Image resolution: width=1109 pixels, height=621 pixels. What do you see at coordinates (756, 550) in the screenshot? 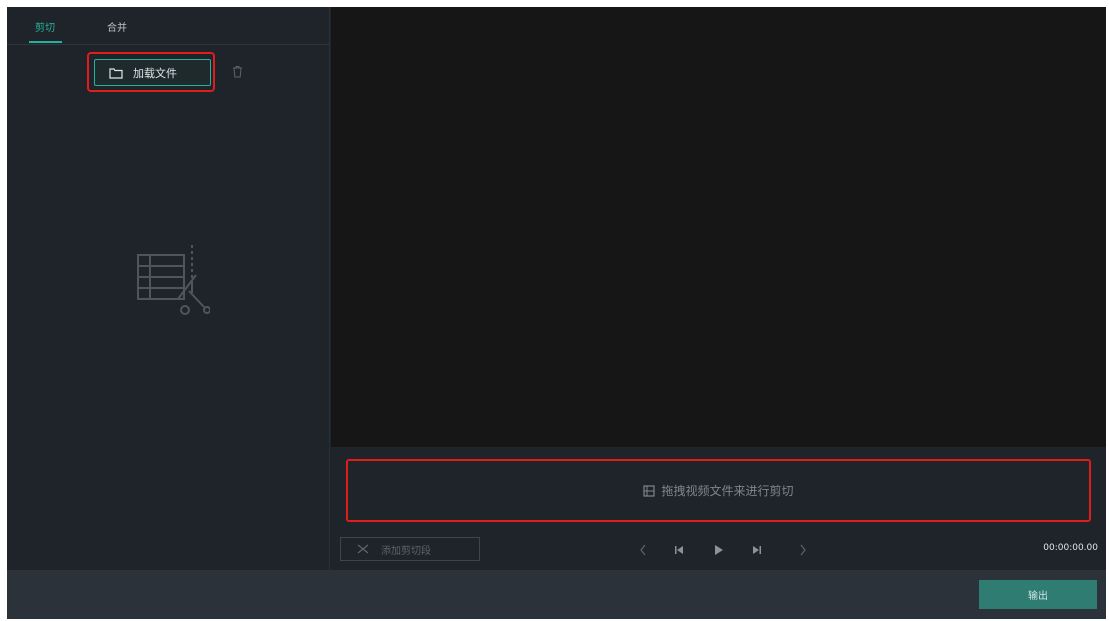
I see `next-frame-icon` at bounding box center [756, 550].